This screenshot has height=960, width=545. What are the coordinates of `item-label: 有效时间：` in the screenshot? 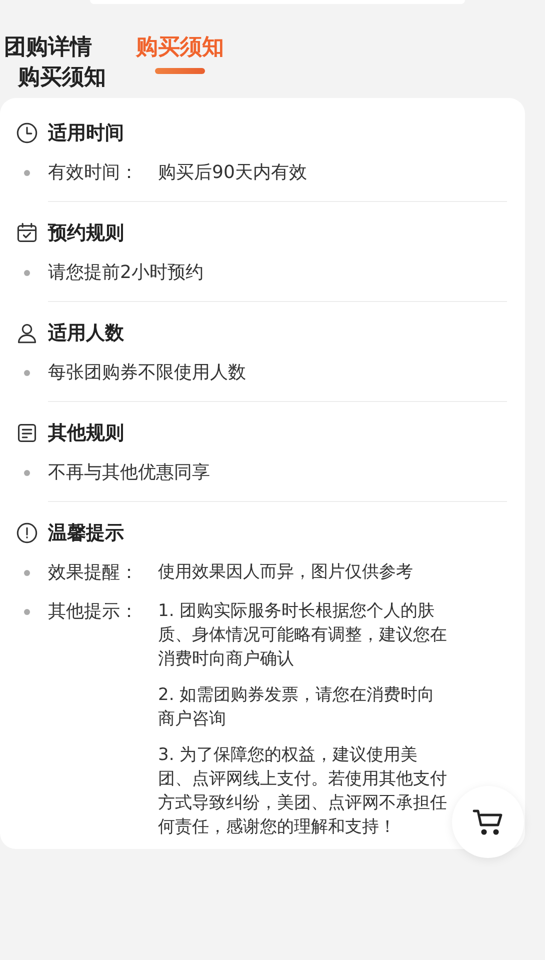 It's located at (93, 173).